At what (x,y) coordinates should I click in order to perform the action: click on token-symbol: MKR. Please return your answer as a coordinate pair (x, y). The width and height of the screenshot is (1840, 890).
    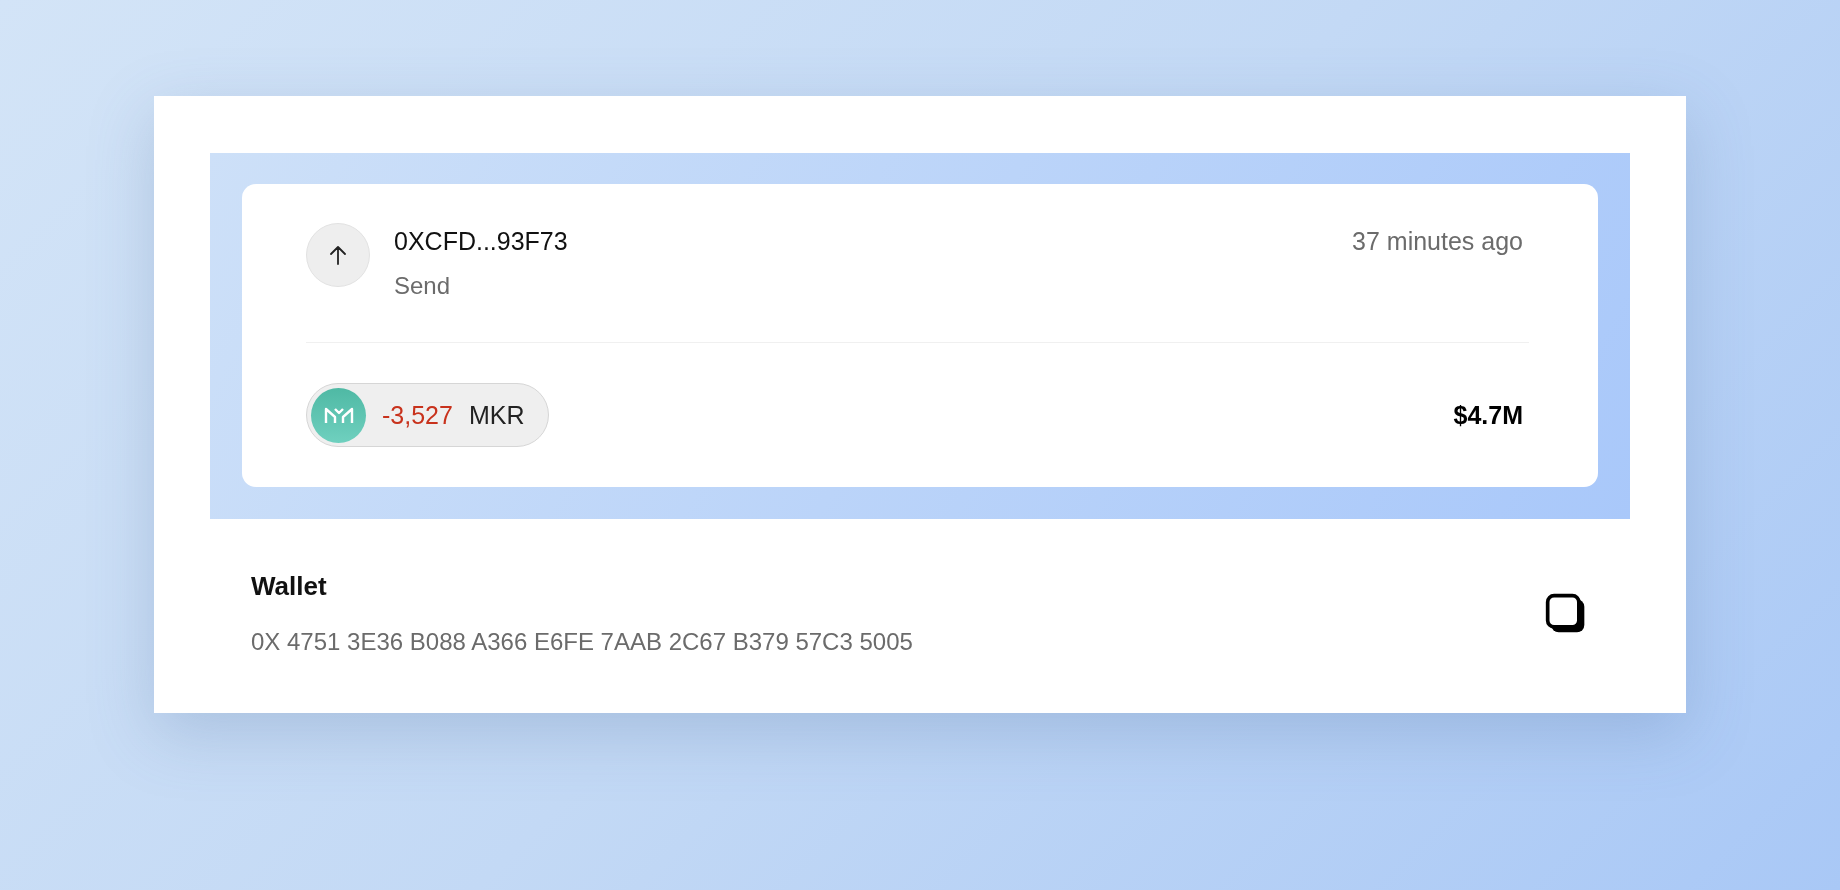
    Looking at the image, I should click on (496, 415).